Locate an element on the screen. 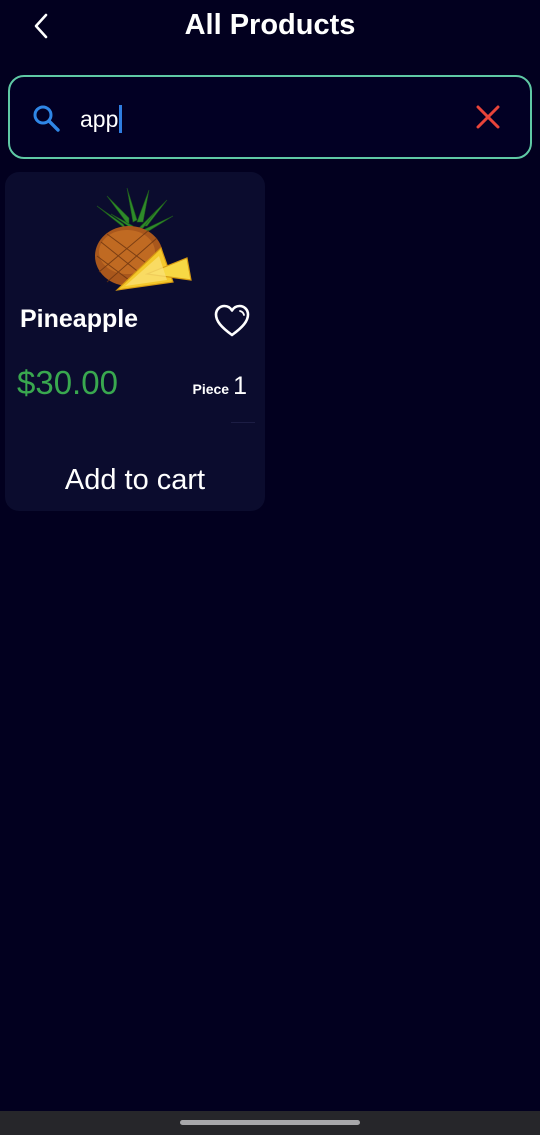 The height and width of the screenshot is (1135, 540). favorite-button is located at coordinates (232, 321).